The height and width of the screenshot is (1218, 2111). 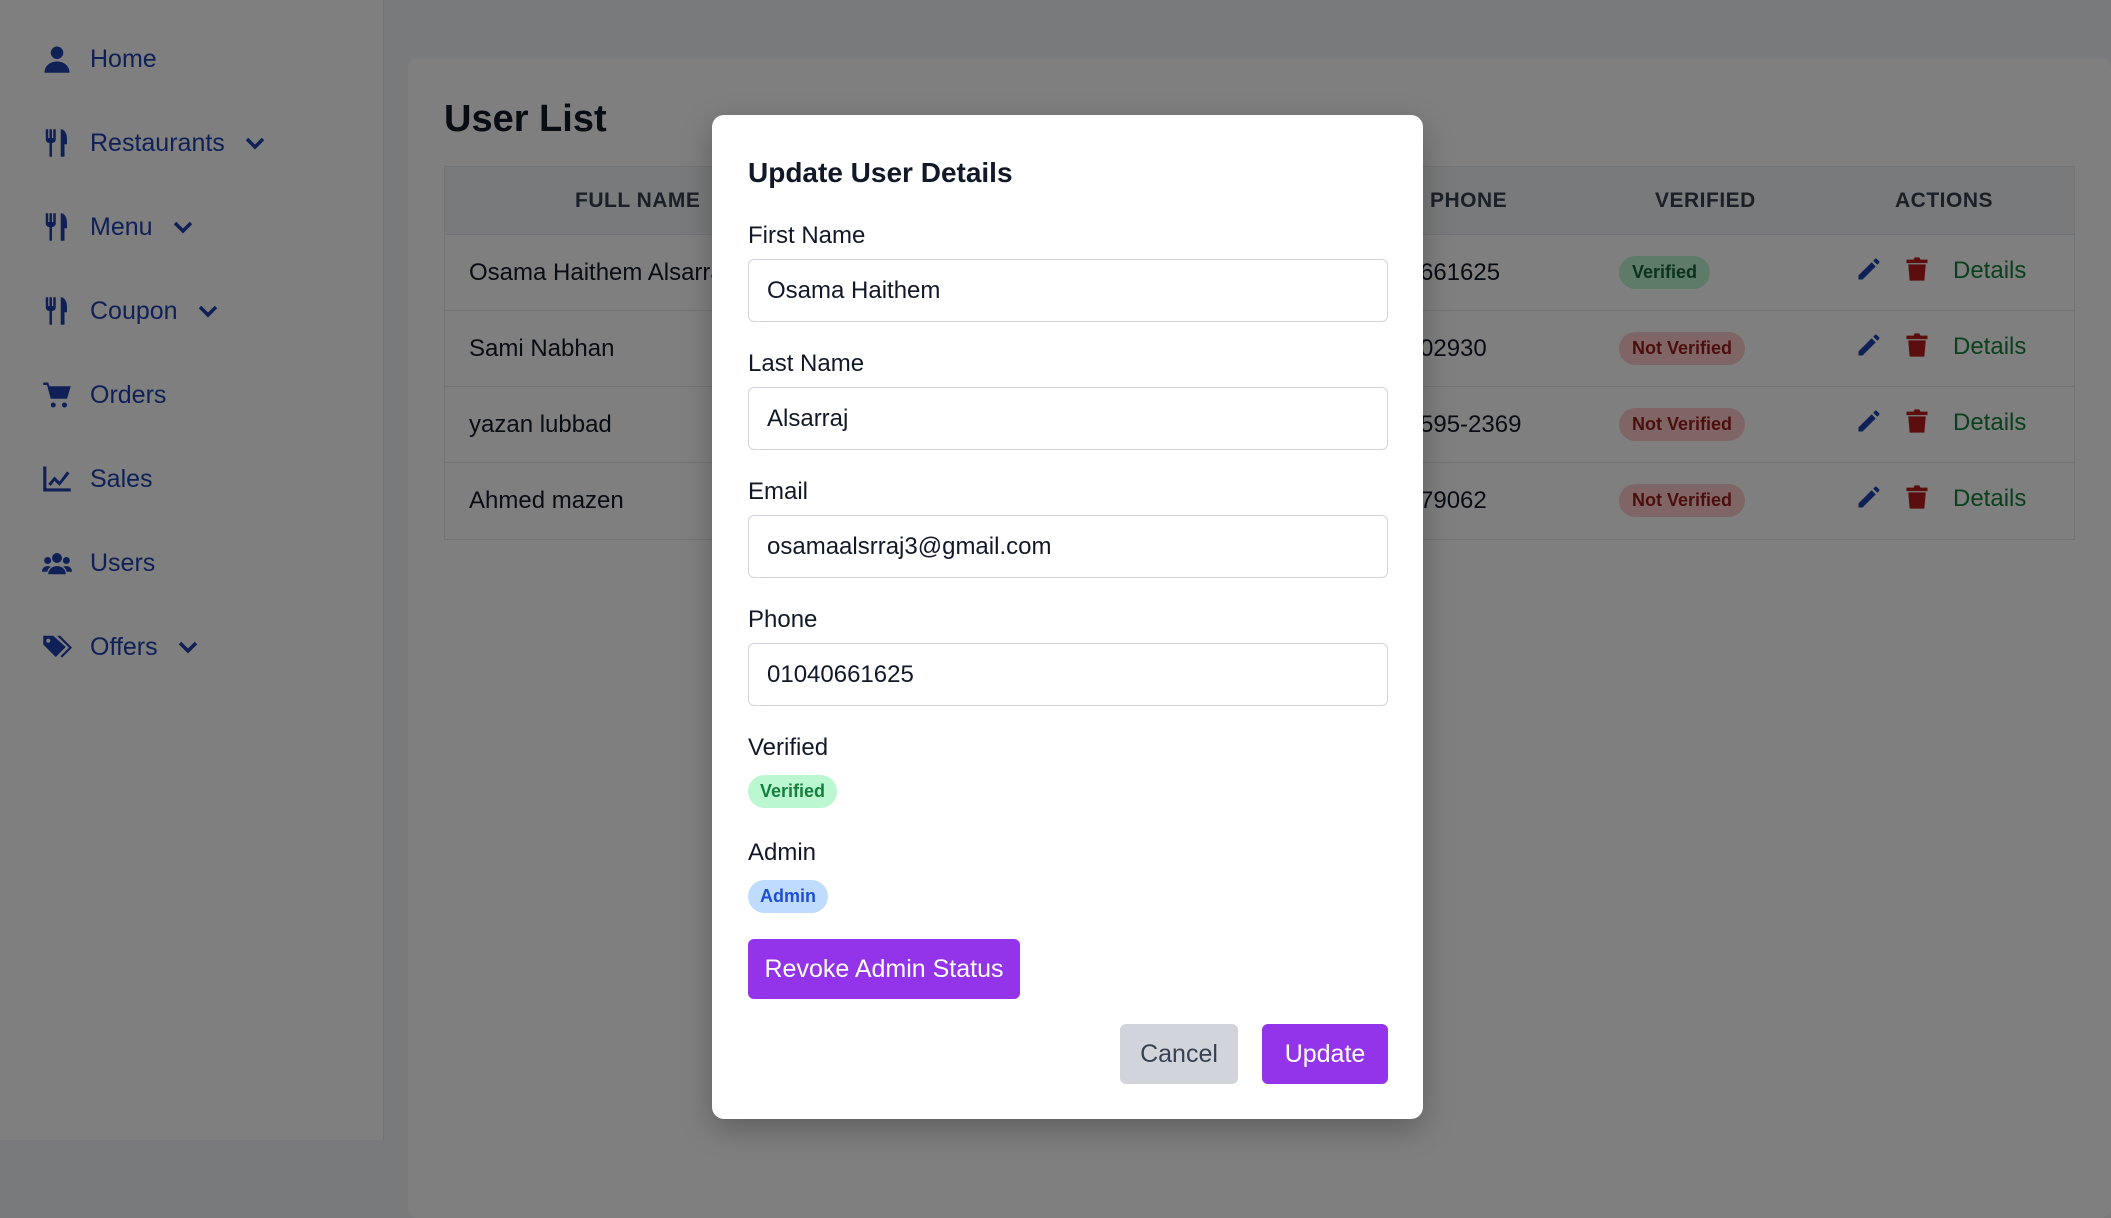 What do you see at coordinates (783, 619) in the screenshot?
I see `phone-label: Phone` at bounding box center [783, 619].